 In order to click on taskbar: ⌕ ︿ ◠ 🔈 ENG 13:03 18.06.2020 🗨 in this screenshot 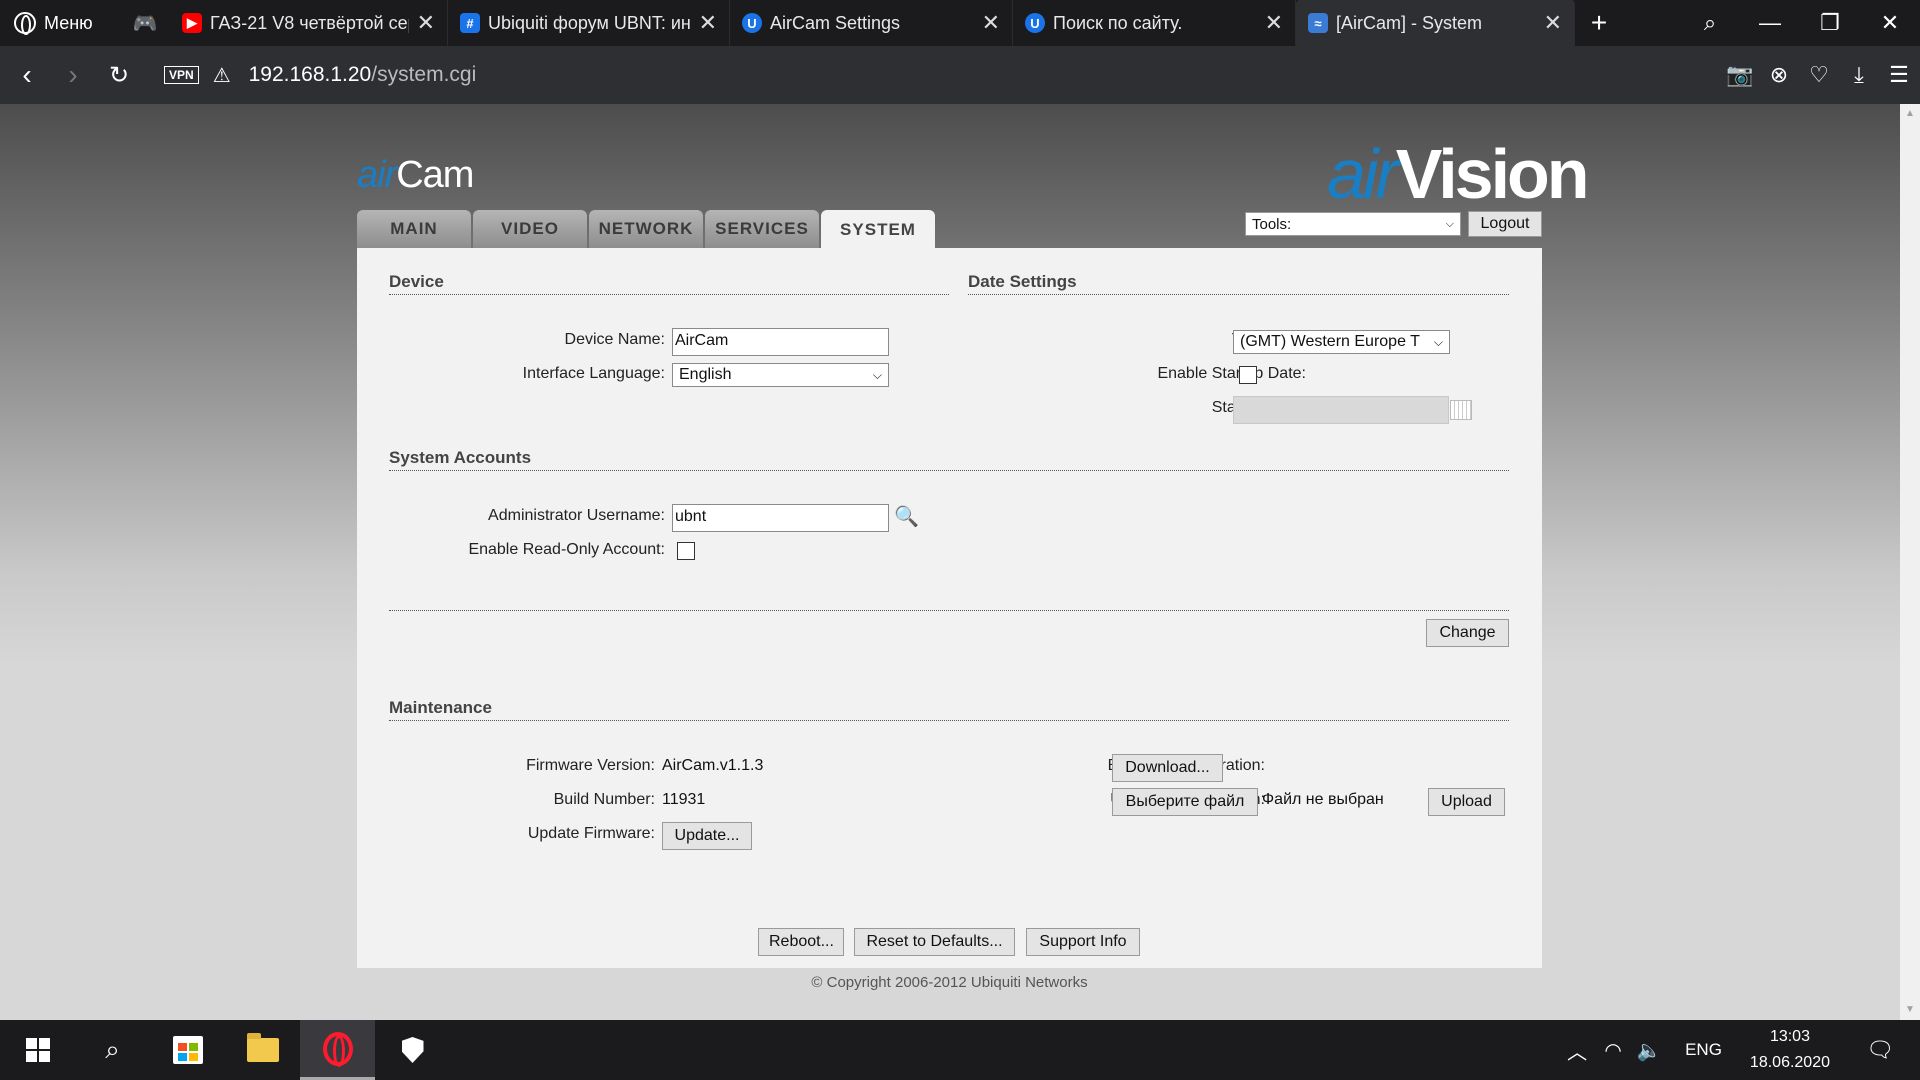, I will do `click(960, 1050)`.